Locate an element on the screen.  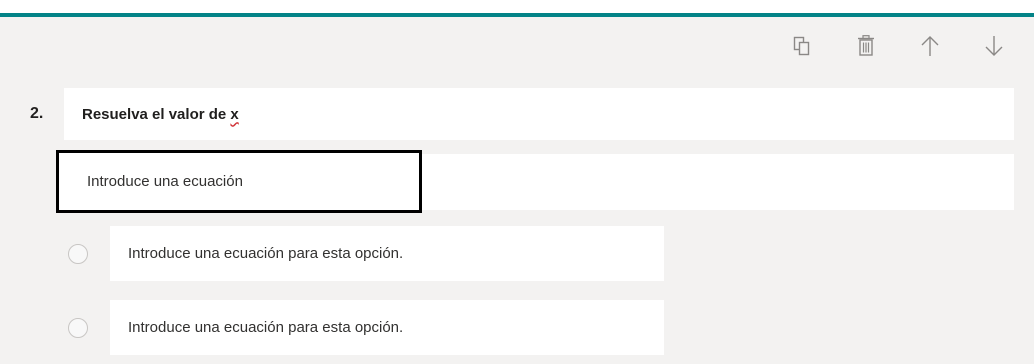
question-toolbar is located at coordinates (888, 46).